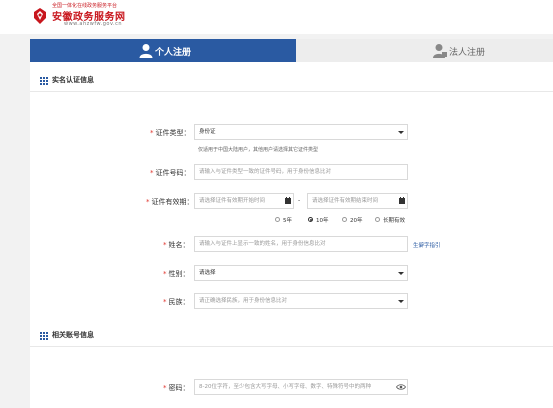 This screenshot has height=408, width=553. What do you see at coordinates (265, 172) in the screenshot?
I see `id-number-placeholder: 请输入与证件类型一致的证件号码，用于身份信息比对` at bounding box center [265, 172].